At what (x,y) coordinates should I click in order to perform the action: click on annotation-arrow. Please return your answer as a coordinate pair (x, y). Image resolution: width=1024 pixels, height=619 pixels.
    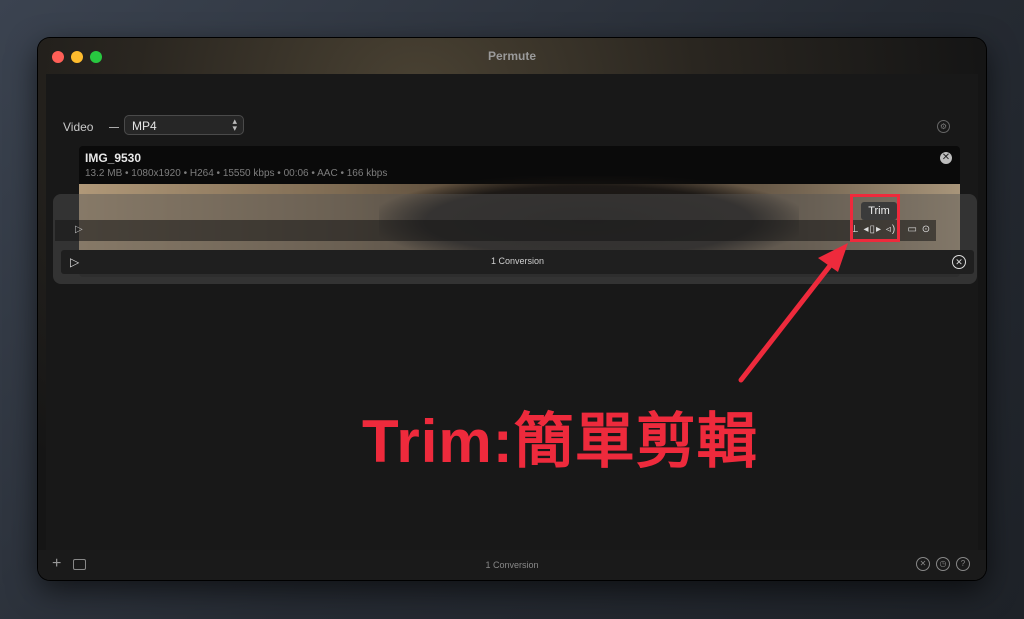
    Looking at the image, I should click on (793, 313).